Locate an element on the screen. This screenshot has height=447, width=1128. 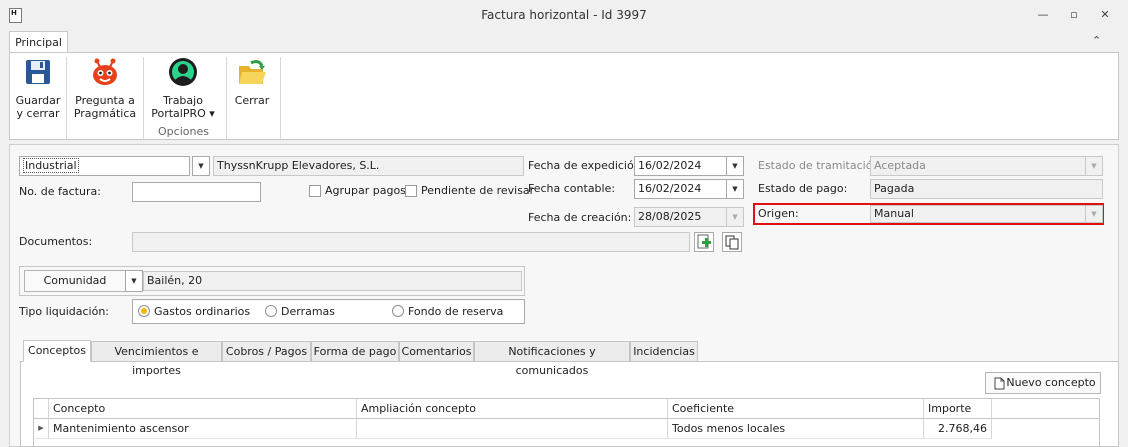
close-button: Cerrar is located at coordinates (252, 82).